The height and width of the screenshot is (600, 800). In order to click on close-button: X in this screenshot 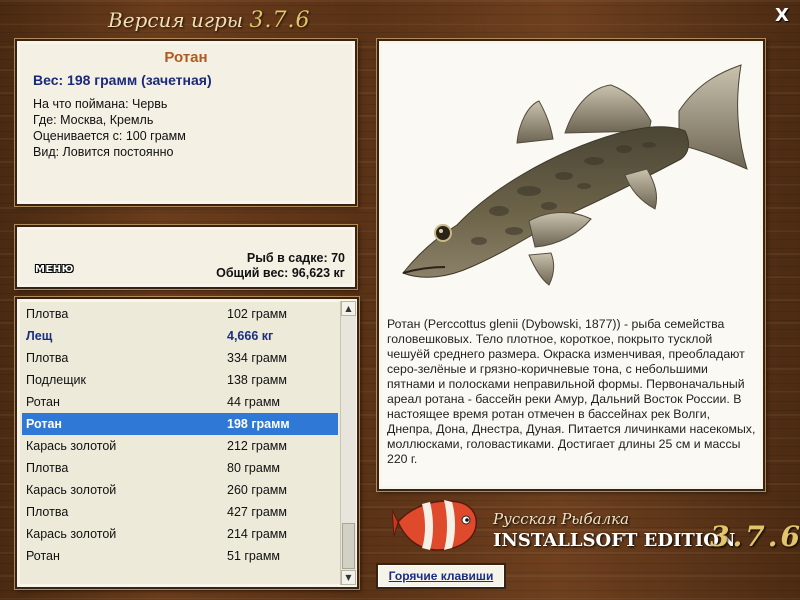, I will do `click(782, 16)`.